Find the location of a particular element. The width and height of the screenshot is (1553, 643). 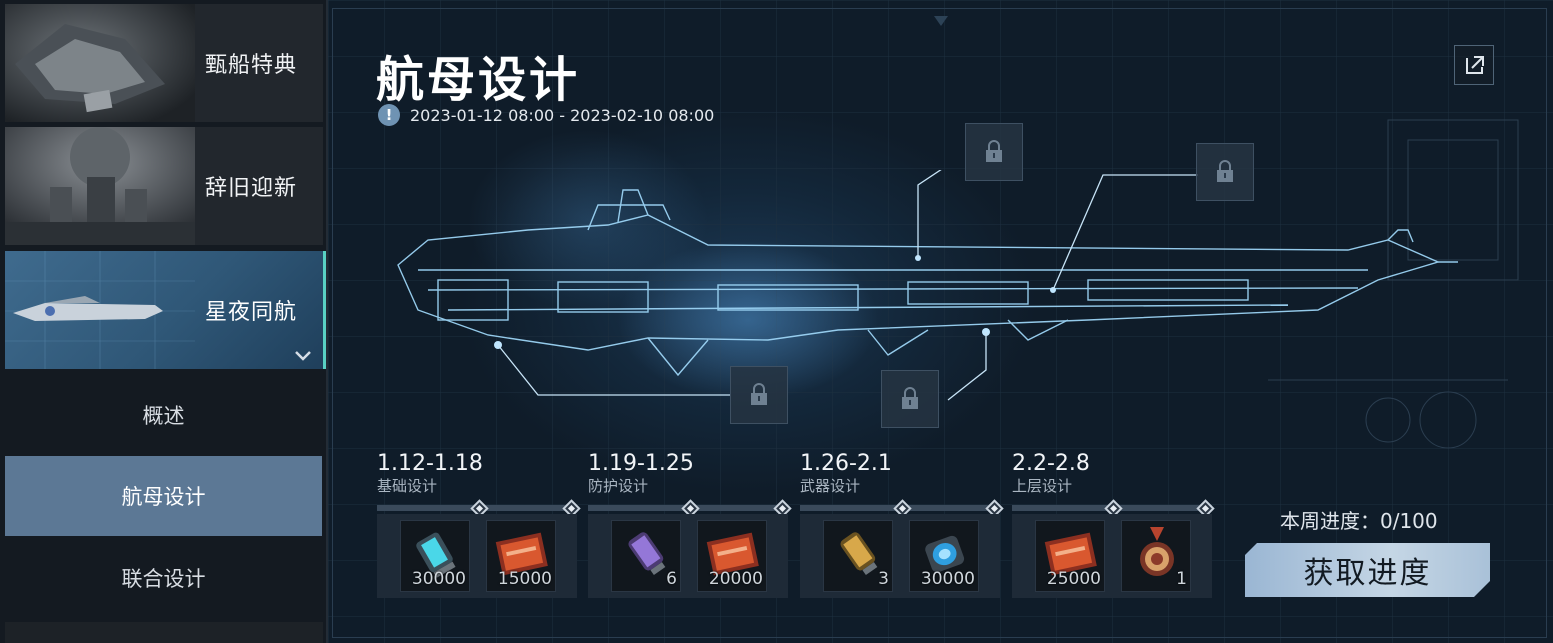

stage-range: 1.19-1.25 is located at coordinates (641, 463).